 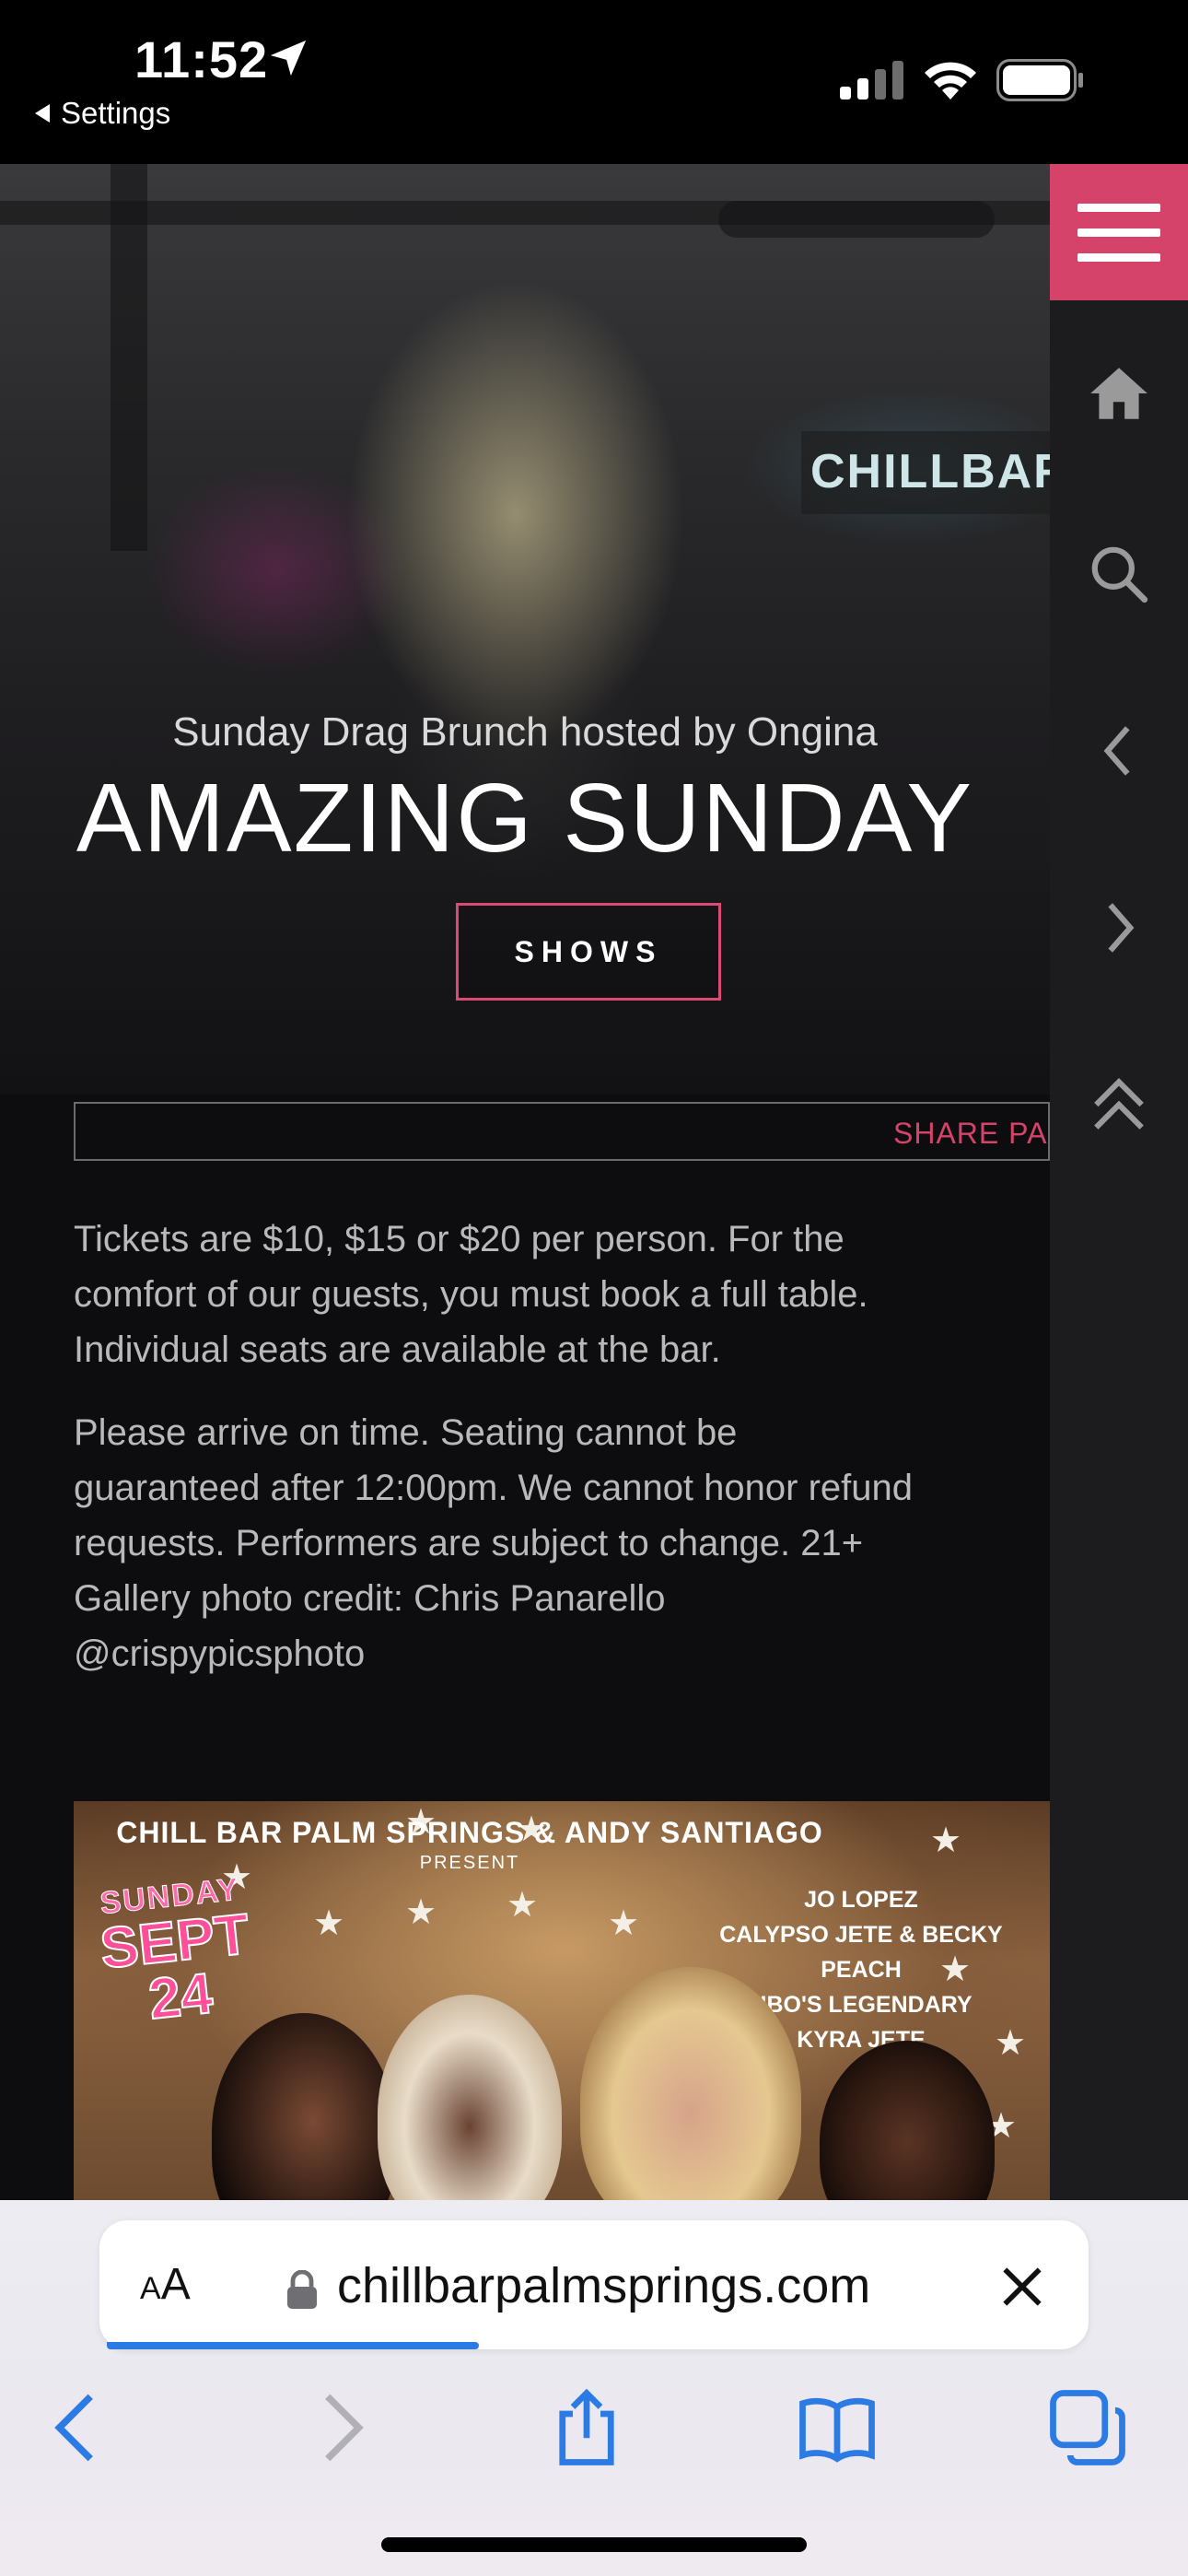 I want to click on hero-title: AMAZING SUNDAY, so click(x=525, y=818).